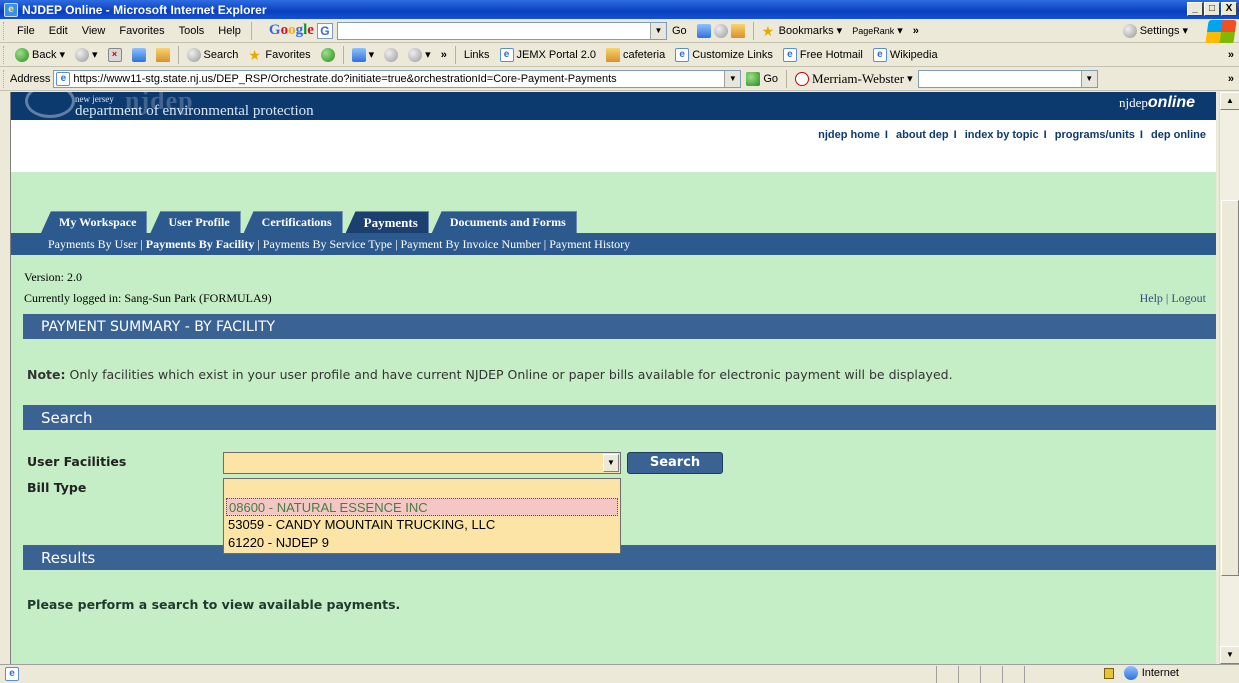 Image resolution: width=1239 pixels, height=683 pixels. What do you see at coordinates (195, 222) in the screenshot?
I see `tab-user-profile: User Profile` at bounding box center [195, 222].